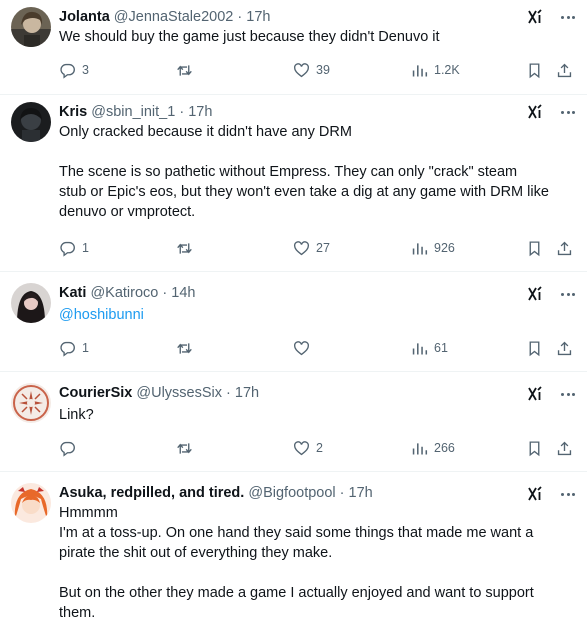 The height and width of the screenshot is (622, 587). What do you see at coordinates (444, 248) in the screenshot?
I see `view-count: 926` at bounding box center [444, 248].